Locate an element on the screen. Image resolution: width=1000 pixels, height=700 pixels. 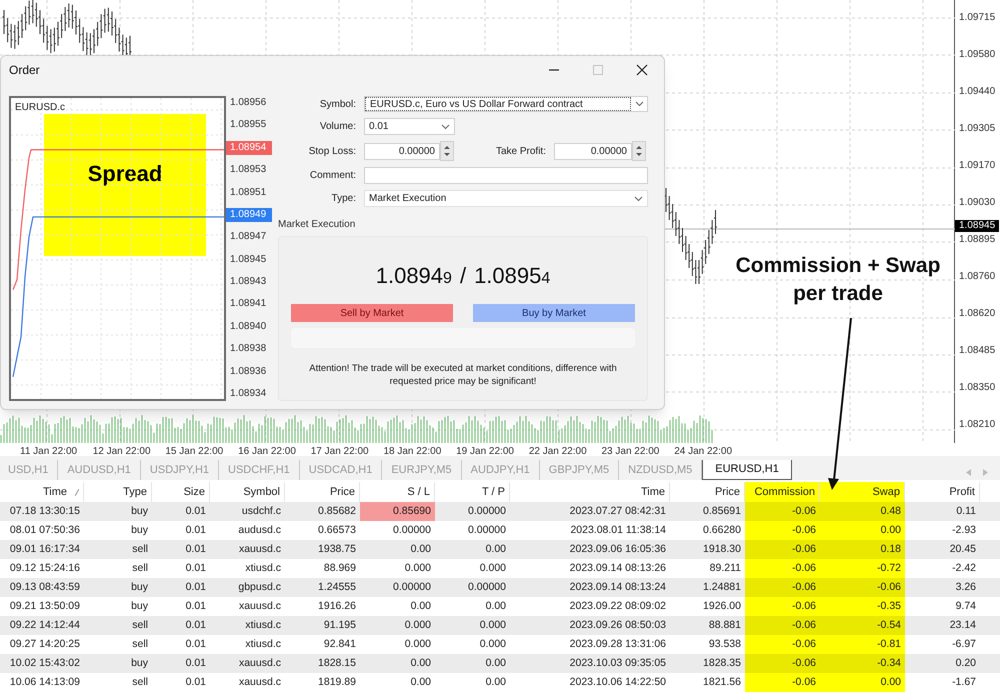
scroll-right-icon is located at coordinates (985, 472).